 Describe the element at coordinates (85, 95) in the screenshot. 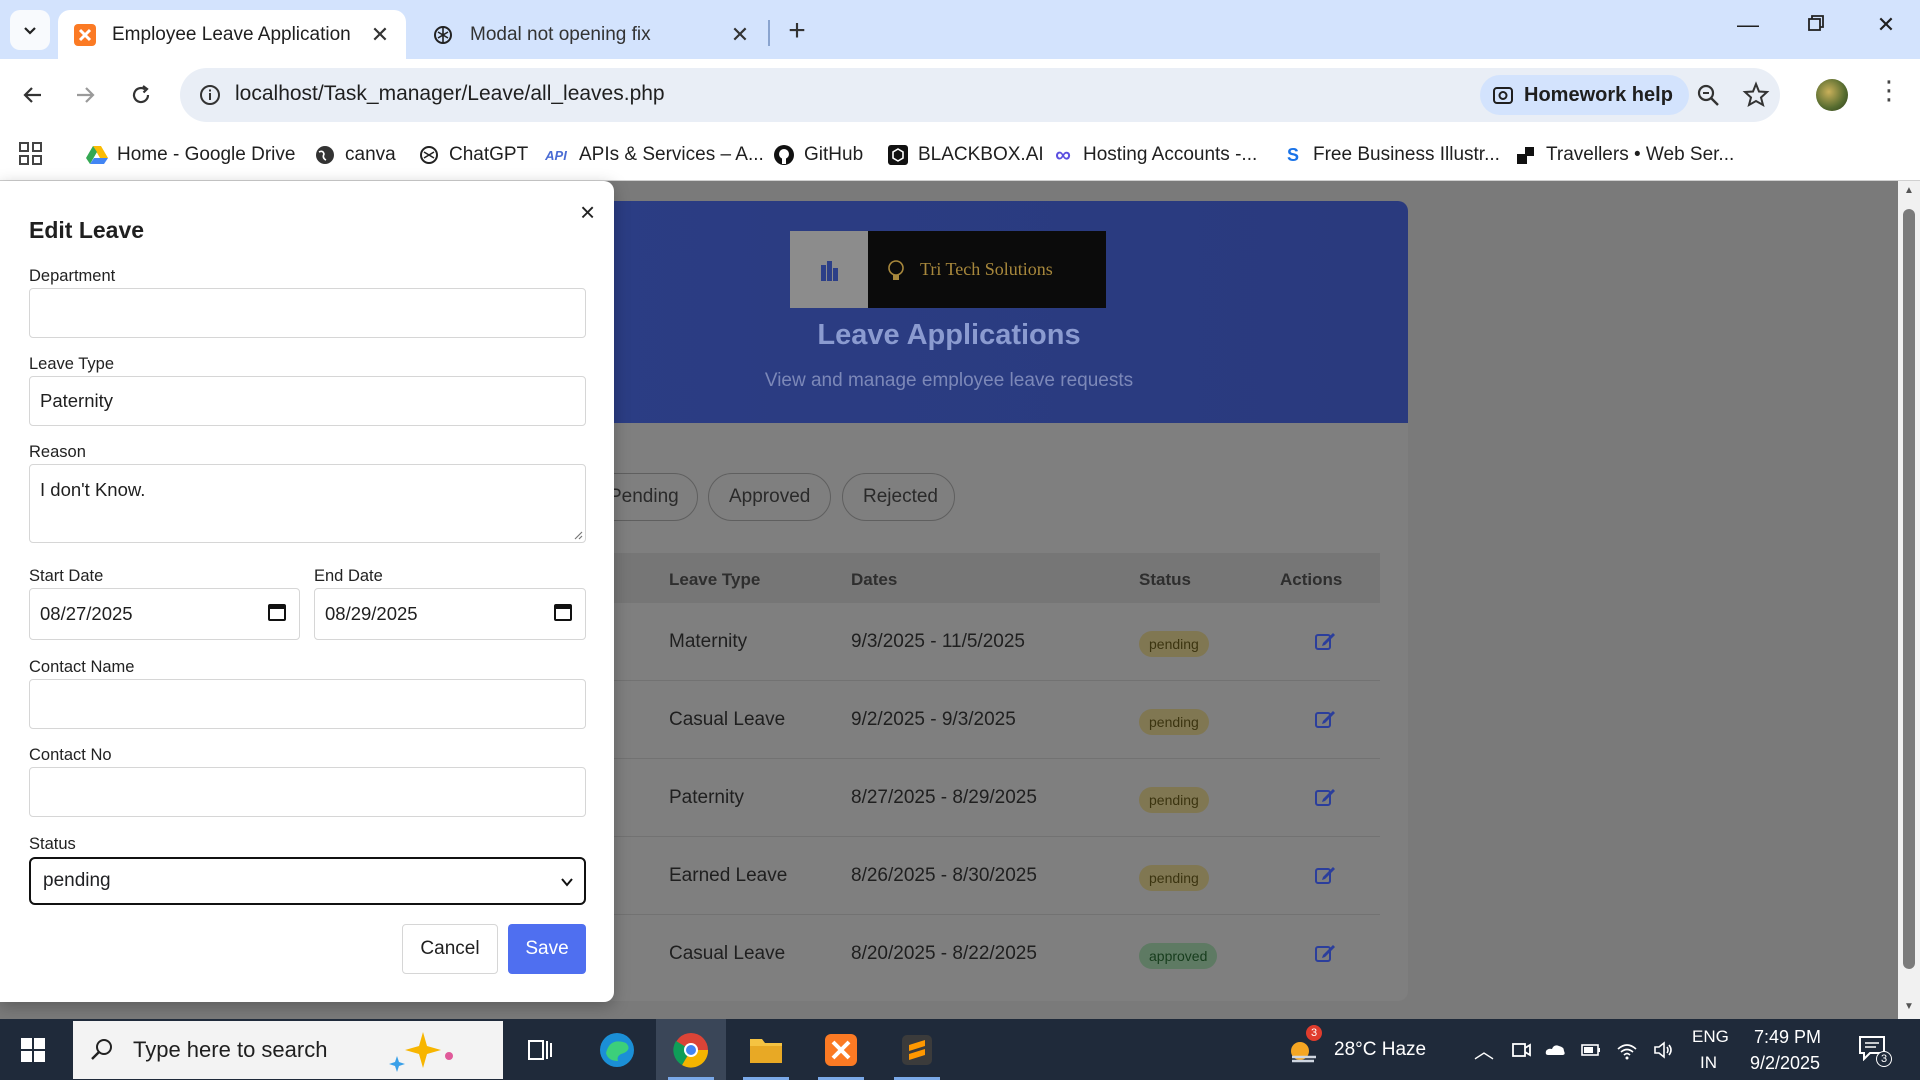

I see `forward-icon` at that location.